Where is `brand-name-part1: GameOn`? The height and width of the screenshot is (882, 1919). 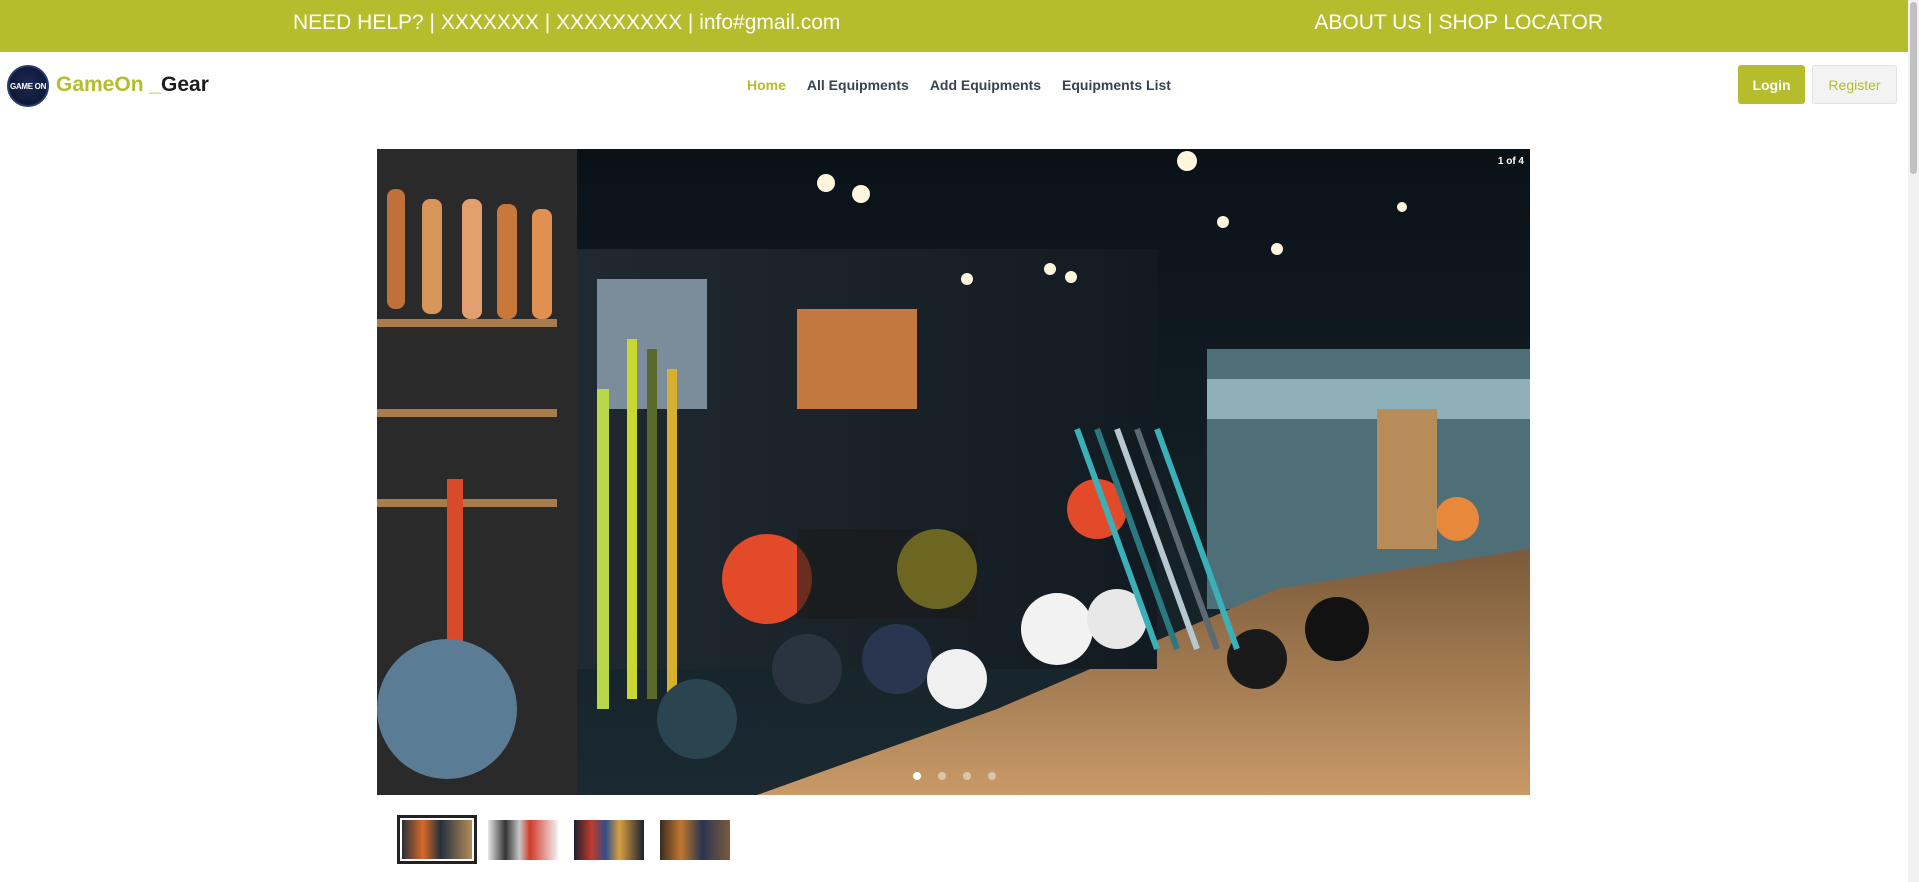
brand-name-part1: GameOn is located at coordinates (100, 84).